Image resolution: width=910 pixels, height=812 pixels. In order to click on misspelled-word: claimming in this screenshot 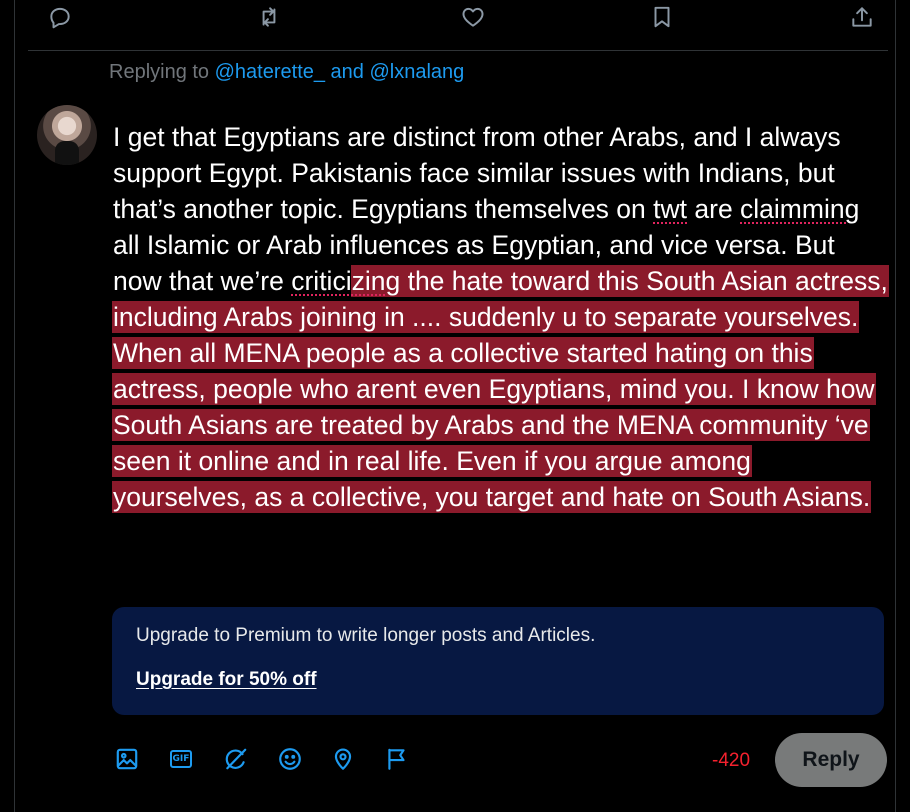, I will do `click(800, 209)`.